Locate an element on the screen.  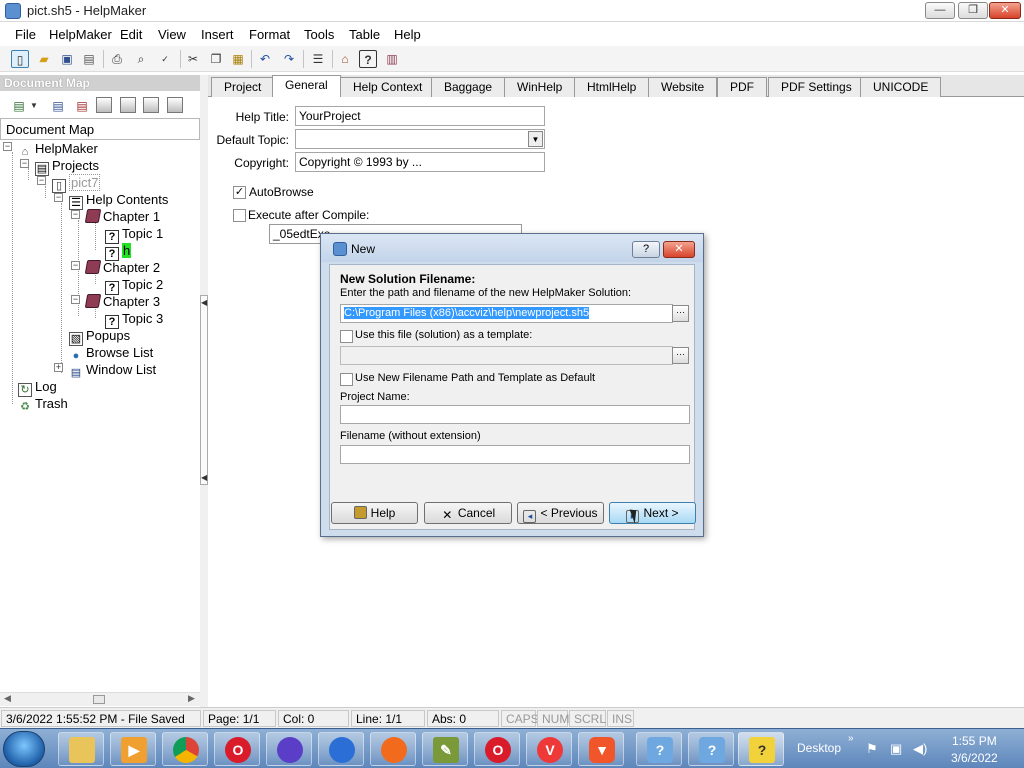
close-button: ✕ is located at coordinates (1005, 10).